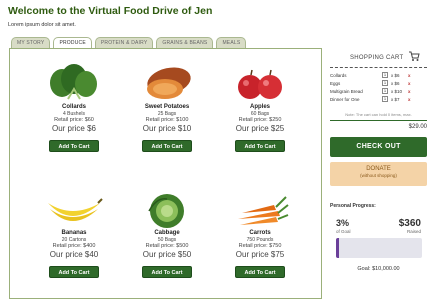  Describe the element at coordinates (409, 223) in the screenshot. I see `raised-amount: $360` at that location.